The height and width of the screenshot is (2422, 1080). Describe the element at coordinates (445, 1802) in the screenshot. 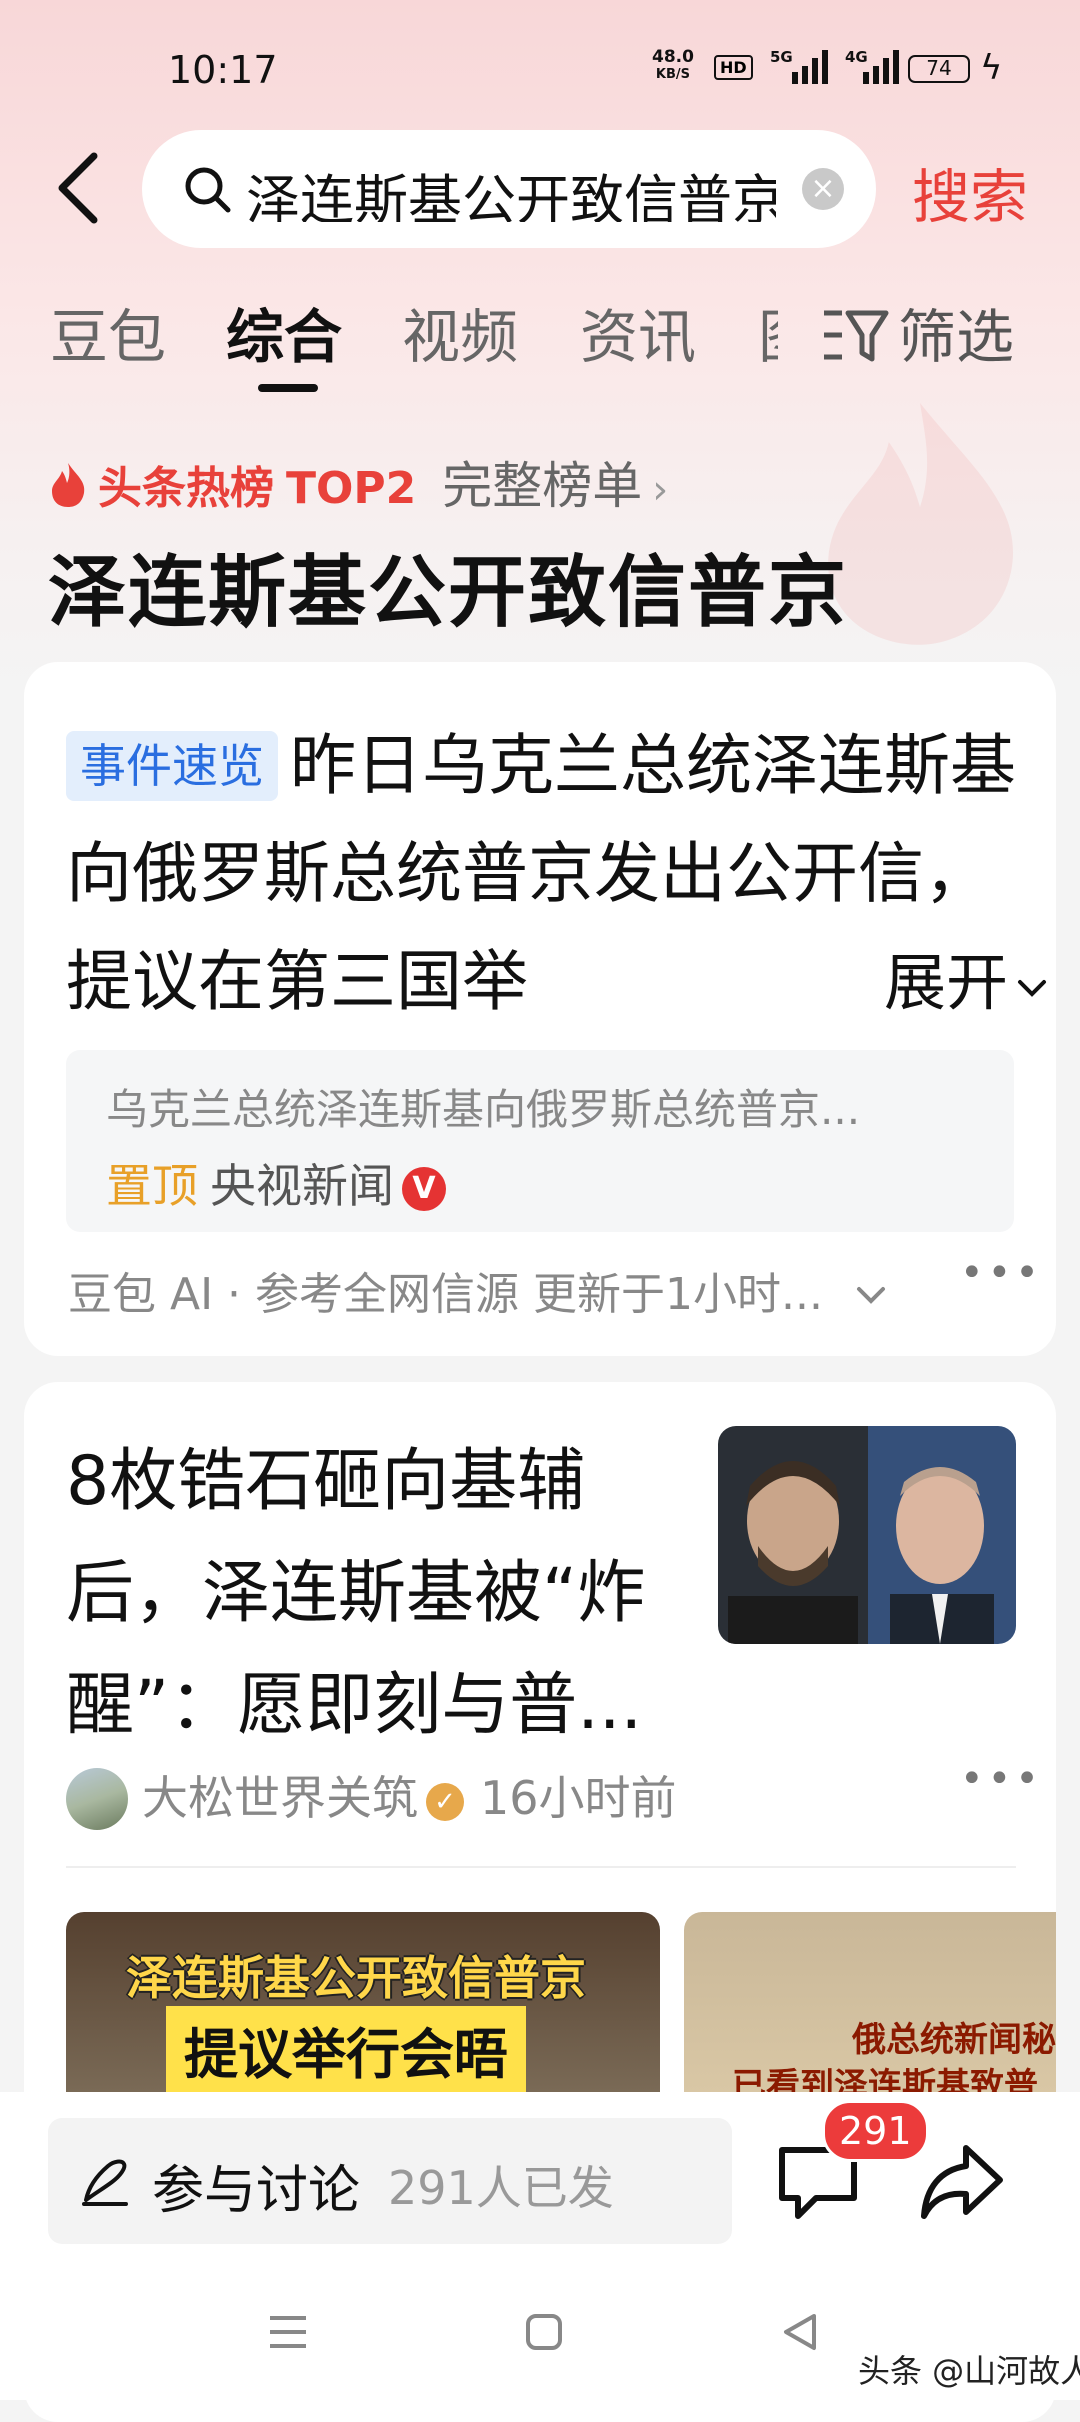

I see `verified-creator-icon: ✓` at that location.